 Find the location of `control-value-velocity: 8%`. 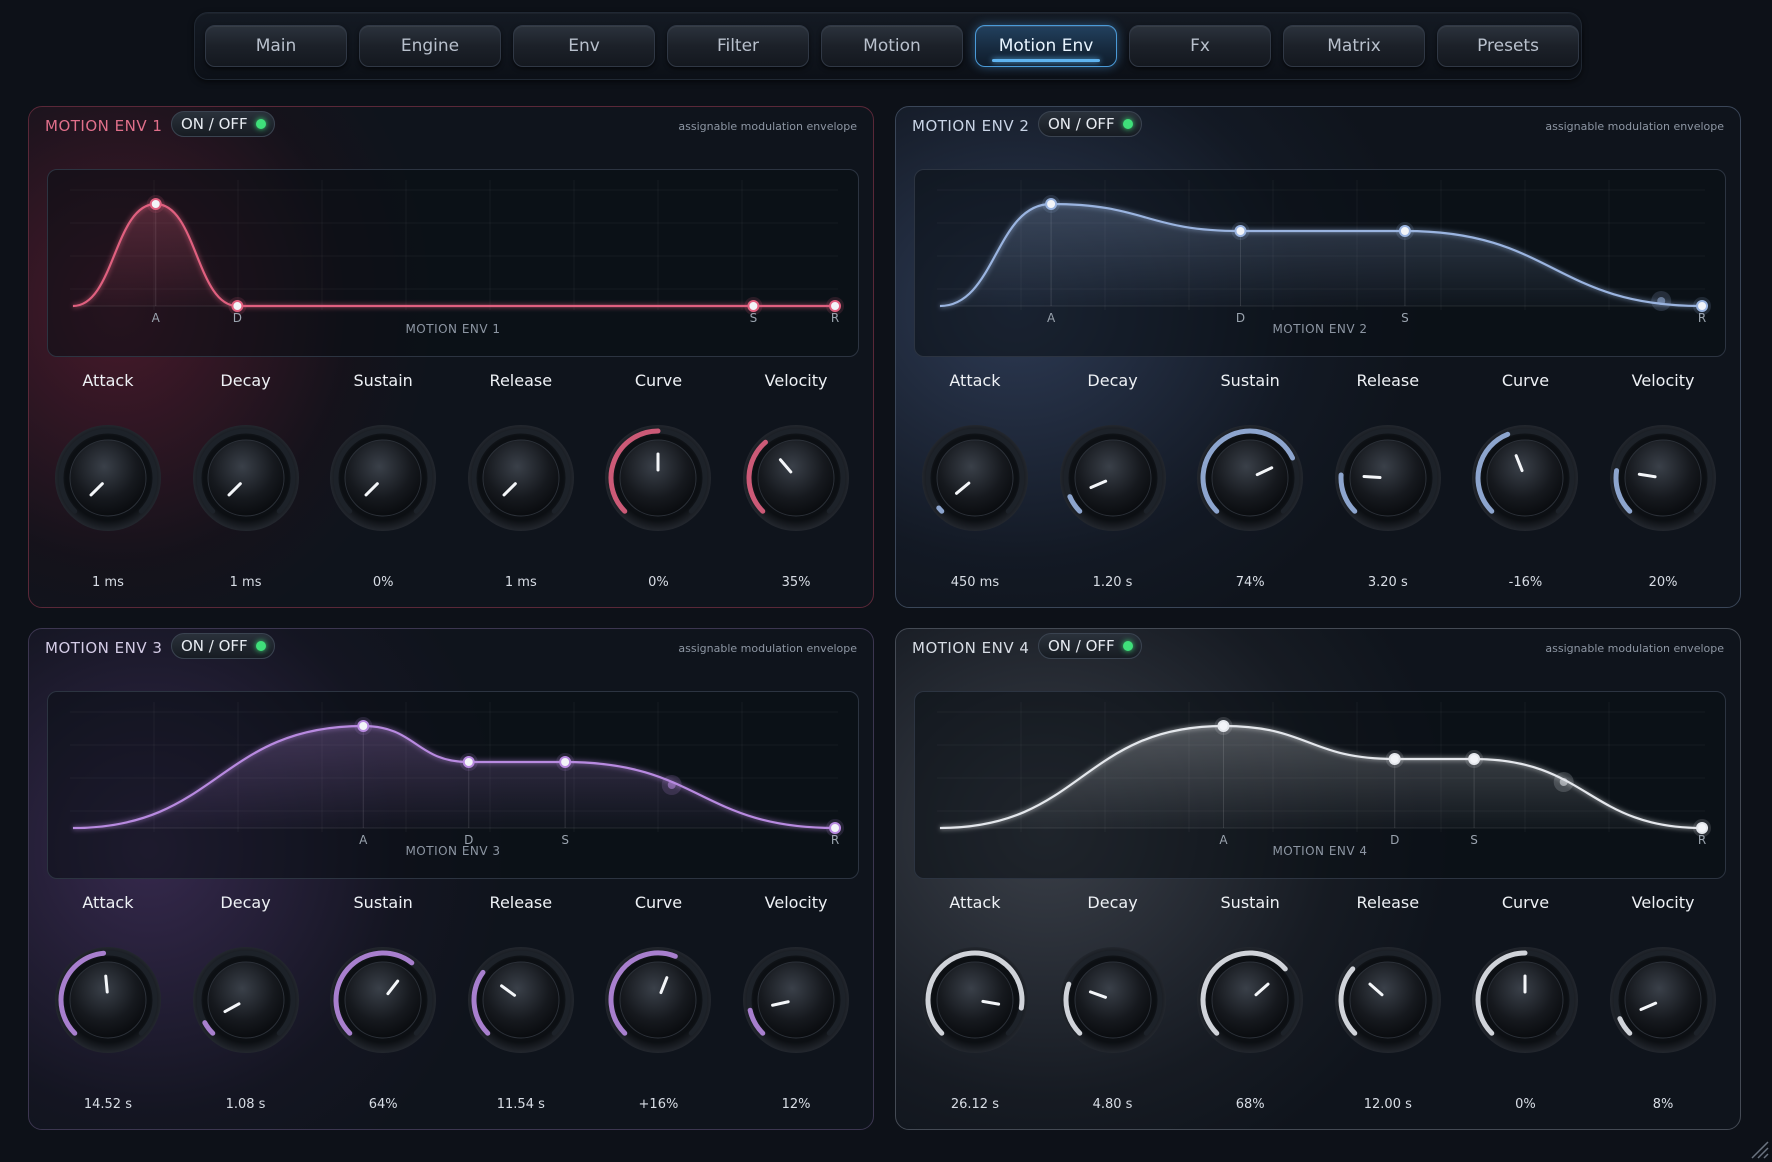

control-value-velocity: 8% is located at coordinates (1663, 1104).